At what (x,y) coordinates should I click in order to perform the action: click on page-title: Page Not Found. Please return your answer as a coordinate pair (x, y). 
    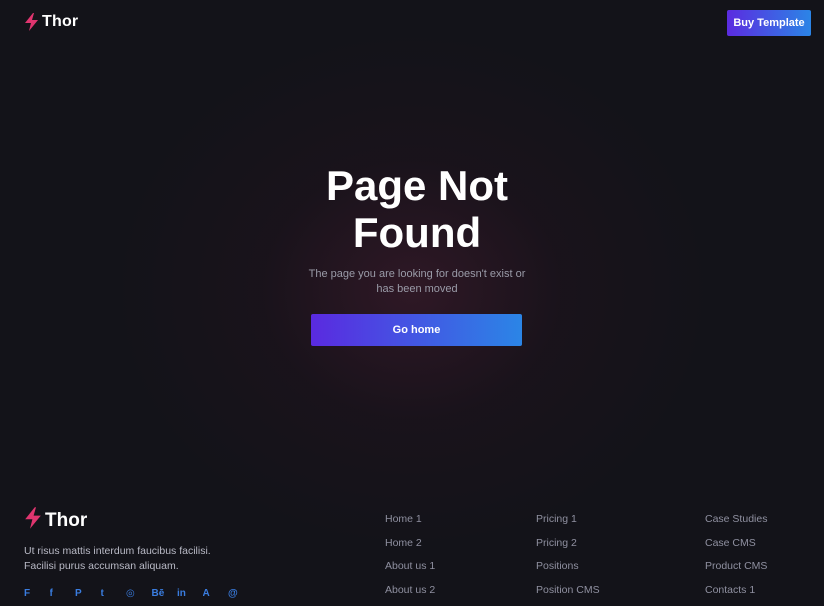
    Looking at the image, I should click on (417, 209).